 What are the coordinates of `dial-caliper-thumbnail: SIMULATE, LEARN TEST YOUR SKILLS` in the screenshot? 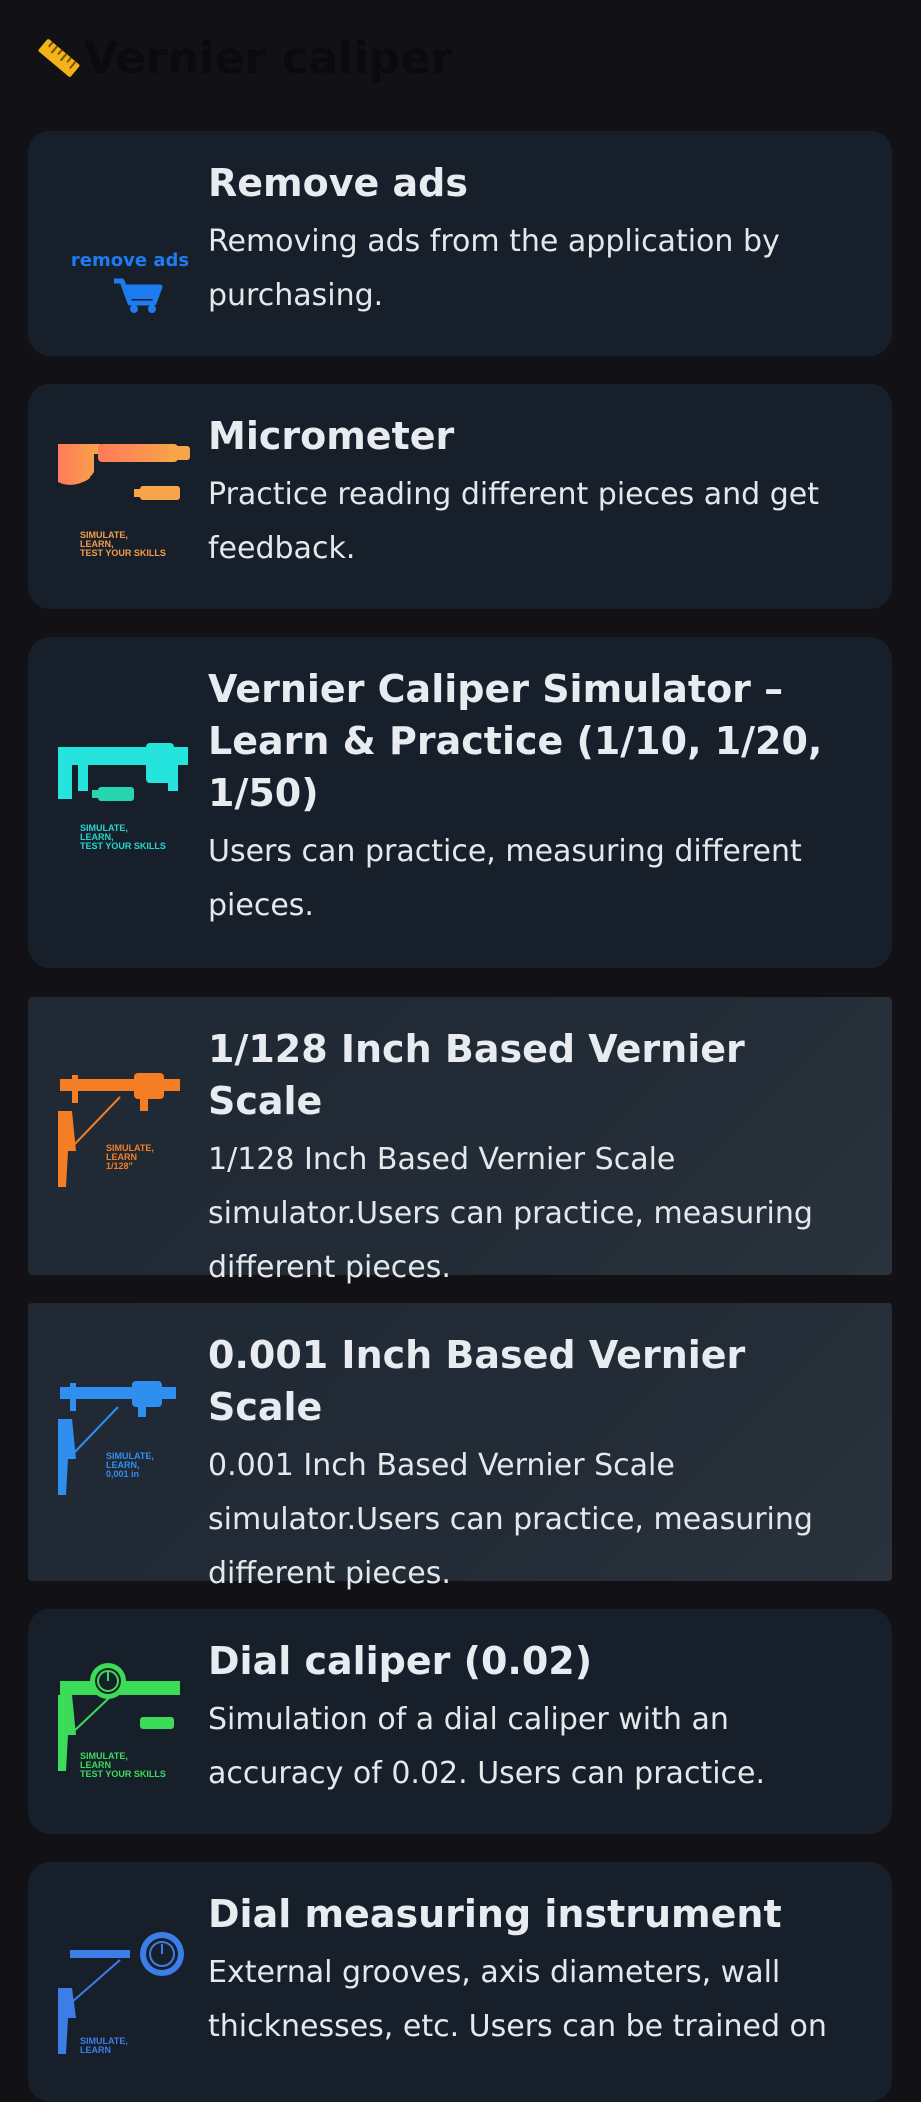 It's located at (130, 1739).